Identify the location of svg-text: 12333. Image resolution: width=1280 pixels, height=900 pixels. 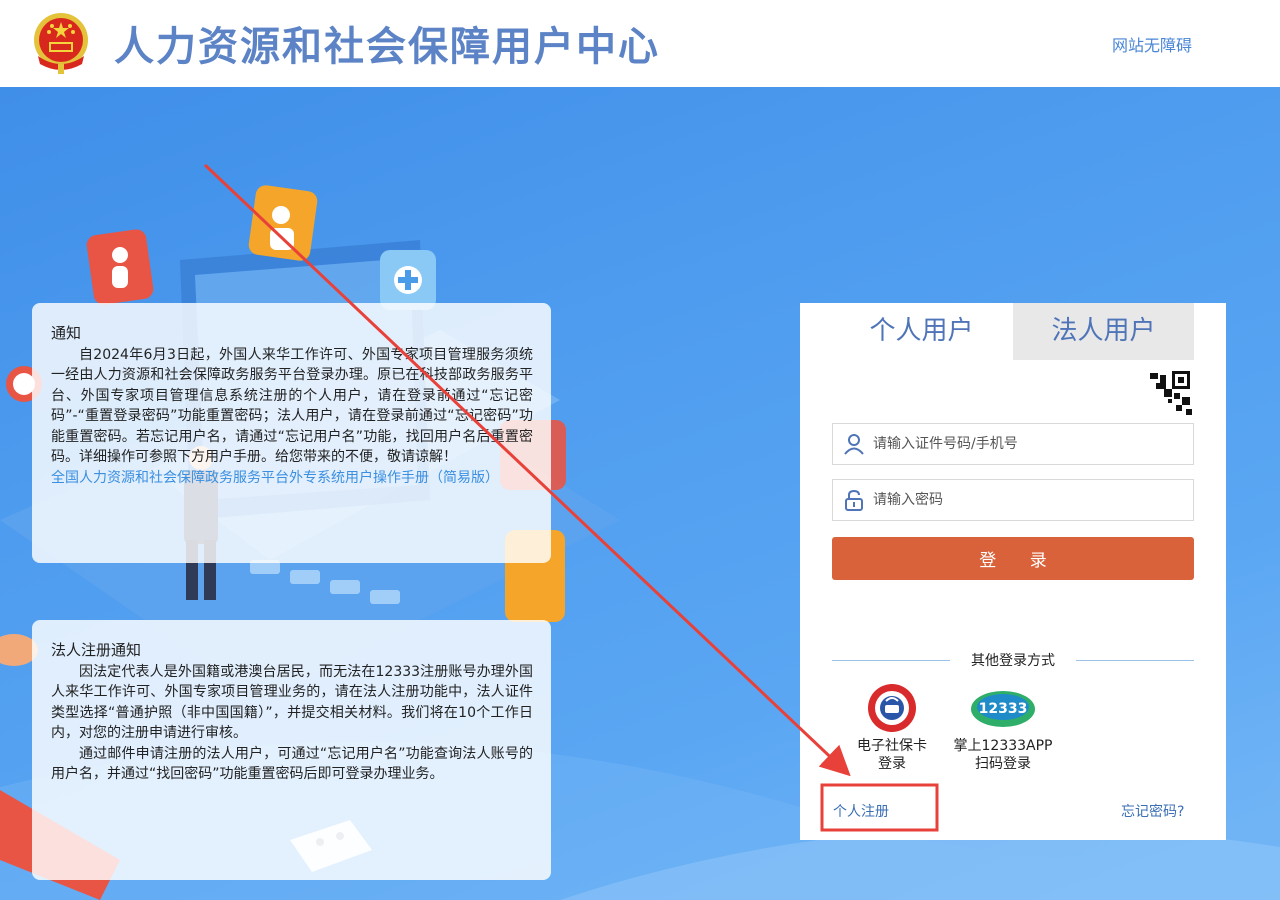
(1003, 709).